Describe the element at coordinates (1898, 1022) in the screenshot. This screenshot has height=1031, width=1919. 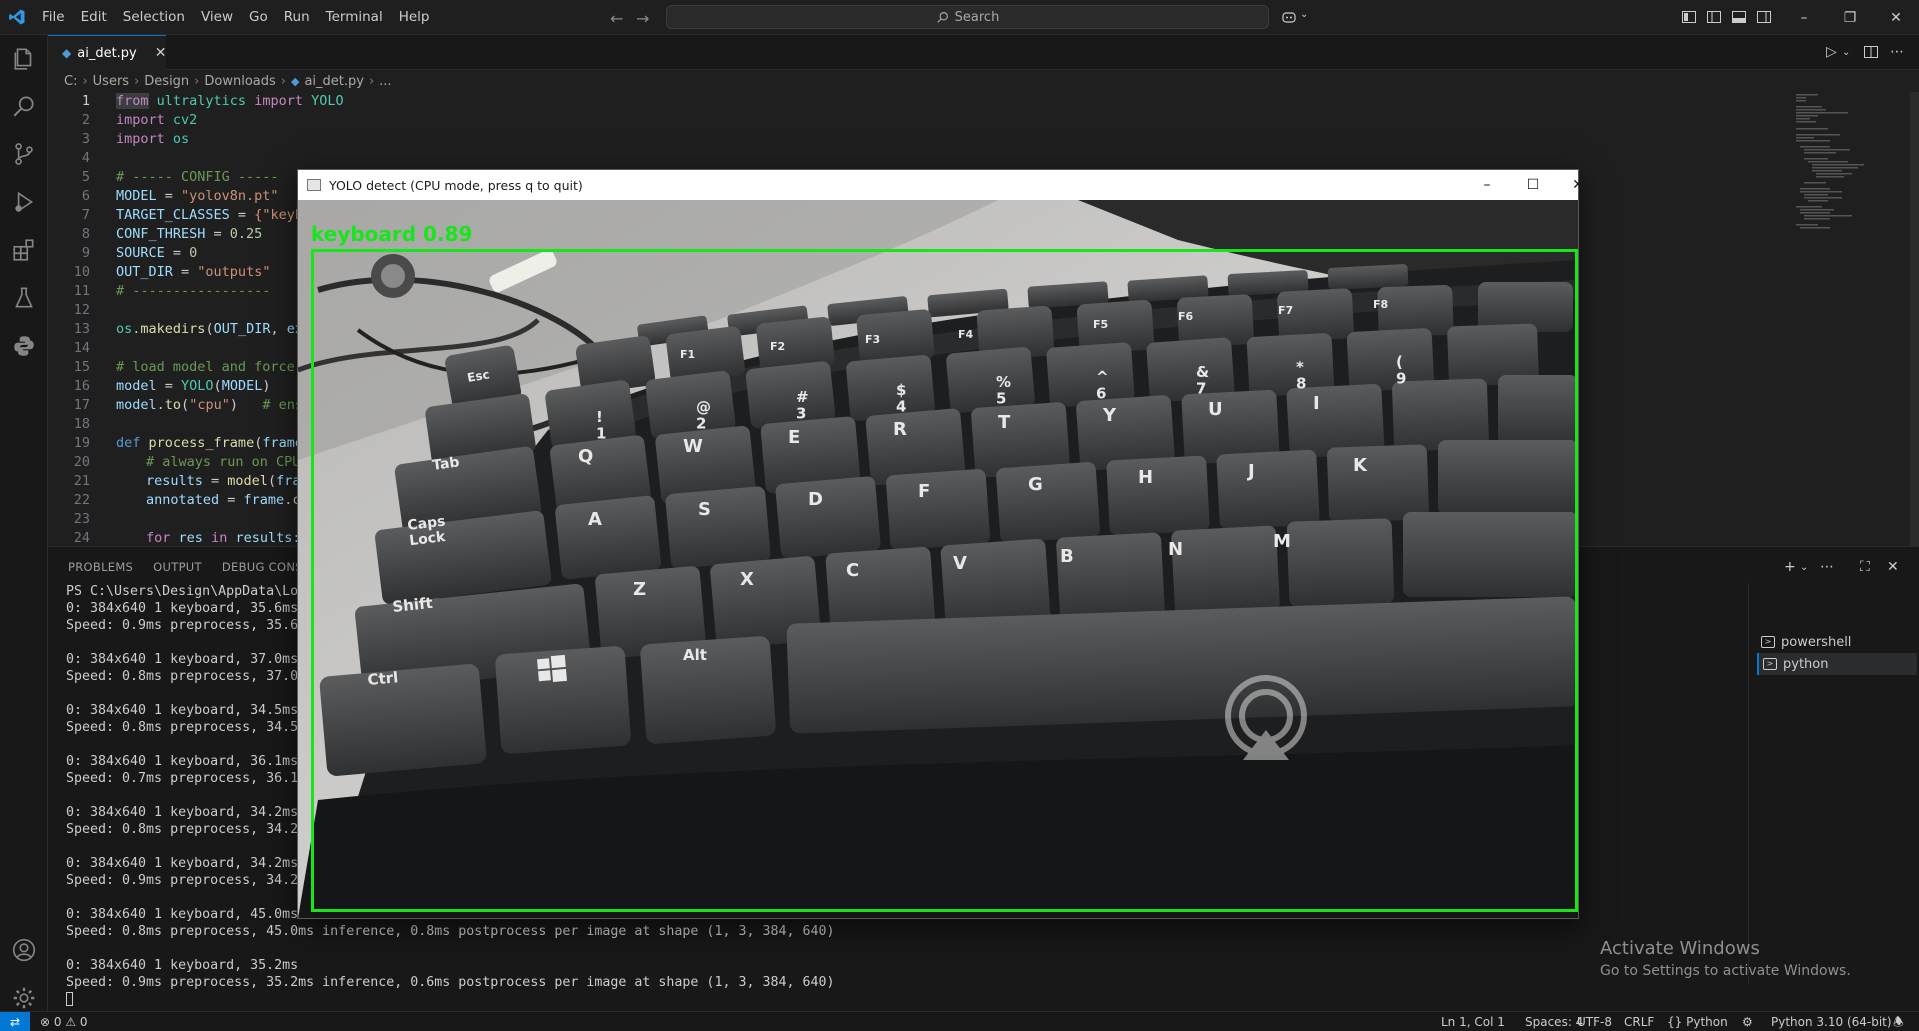
I see `notifications-bell-icon: 🕭` at that location.